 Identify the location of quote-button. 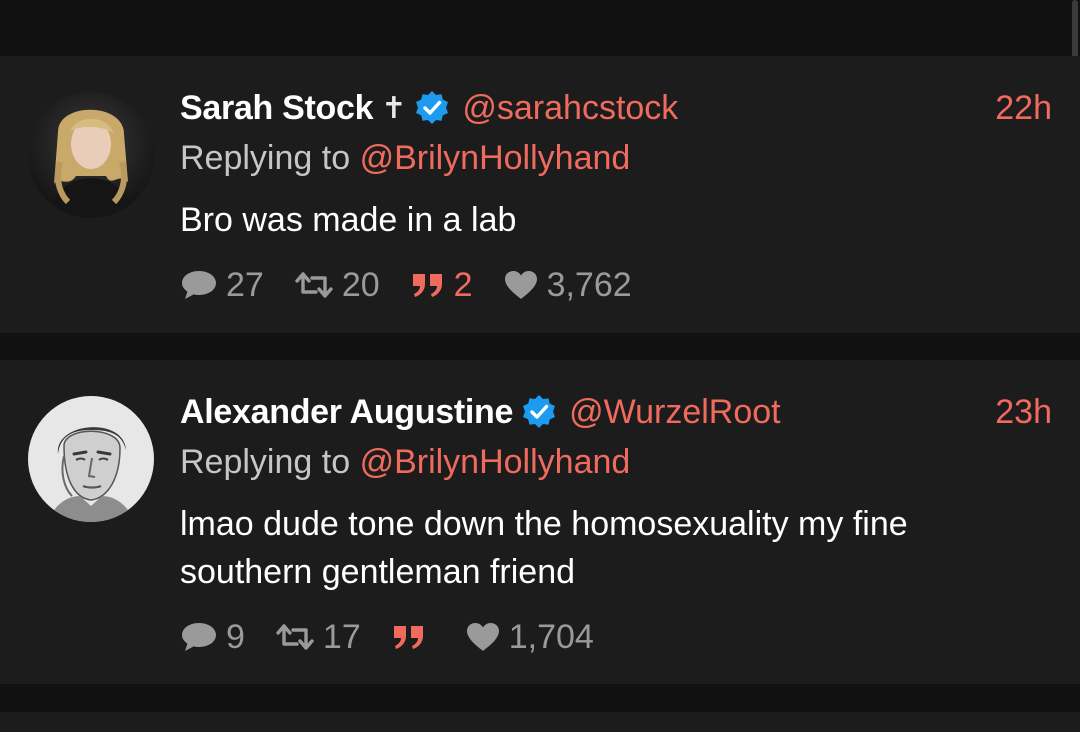
(413, 637).